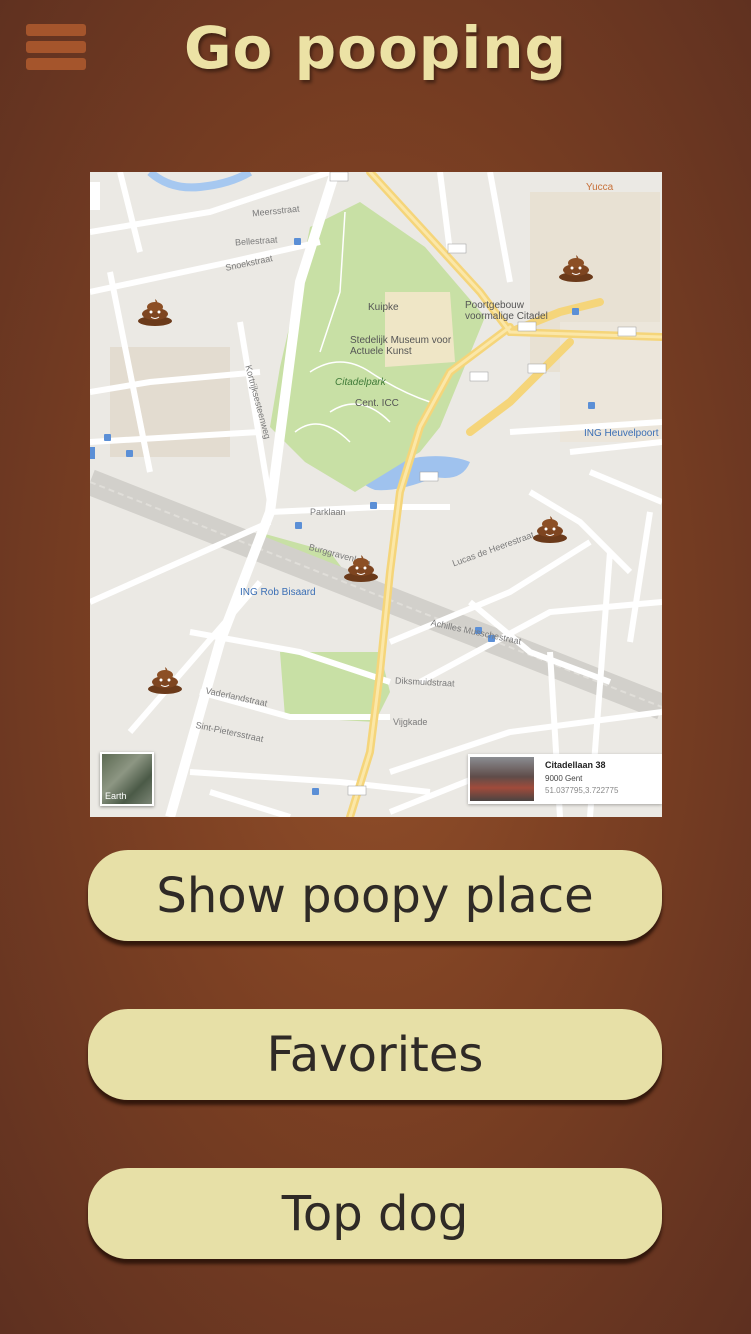 Image resolution: width=751 pixels, height=1334 pixels. I want to click on poi-label: Stedelijk Museum voor Actuele Kunst, so click(401, 346).